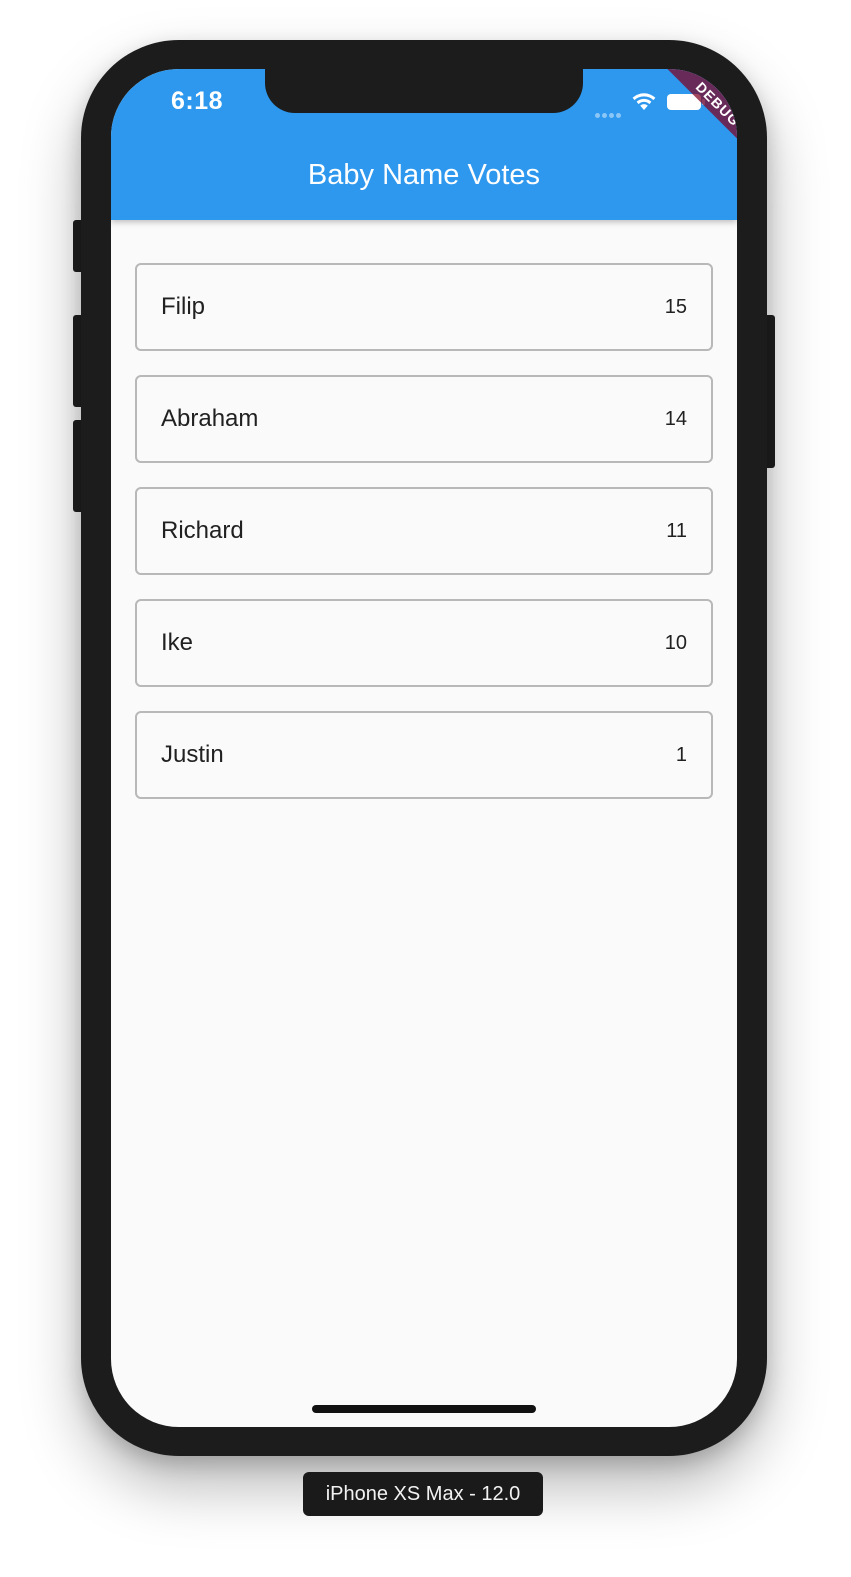 This screenshot has width=851, height=1577. I want to click on wifi-icon, so click(644, 101).